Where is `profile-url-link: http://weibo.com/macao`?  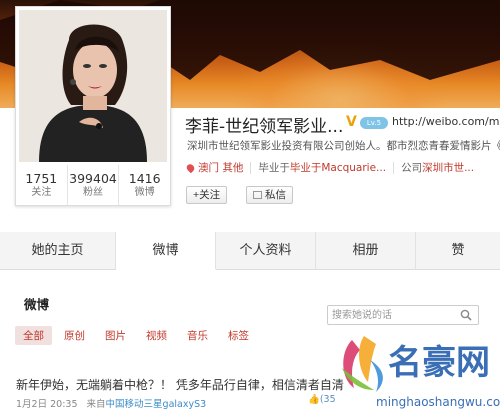 profile-url-link: http://weibo.com/macao is located at coordinates (446, 121).